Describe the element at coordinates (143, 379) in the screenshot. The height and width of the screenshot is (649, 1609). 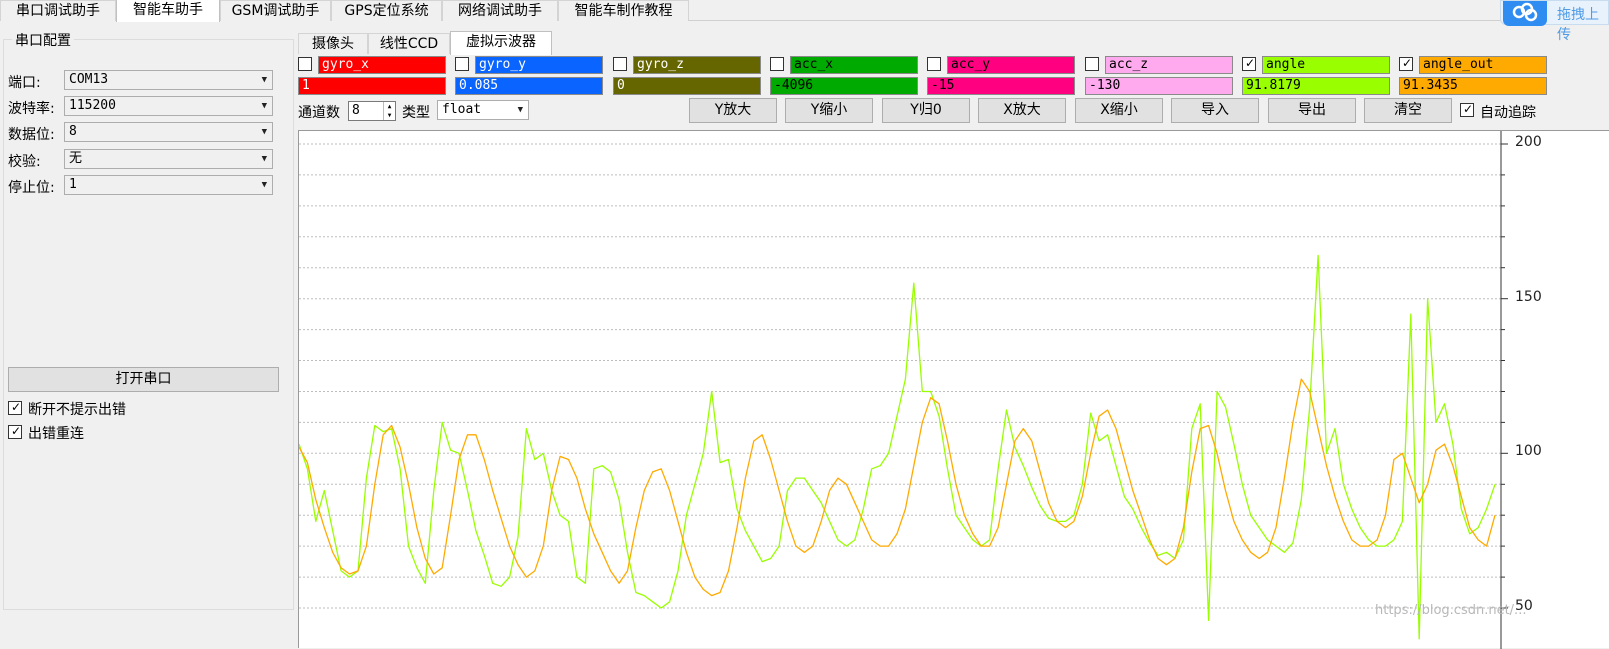
I see `open-port-button: 打开串口` at that location.